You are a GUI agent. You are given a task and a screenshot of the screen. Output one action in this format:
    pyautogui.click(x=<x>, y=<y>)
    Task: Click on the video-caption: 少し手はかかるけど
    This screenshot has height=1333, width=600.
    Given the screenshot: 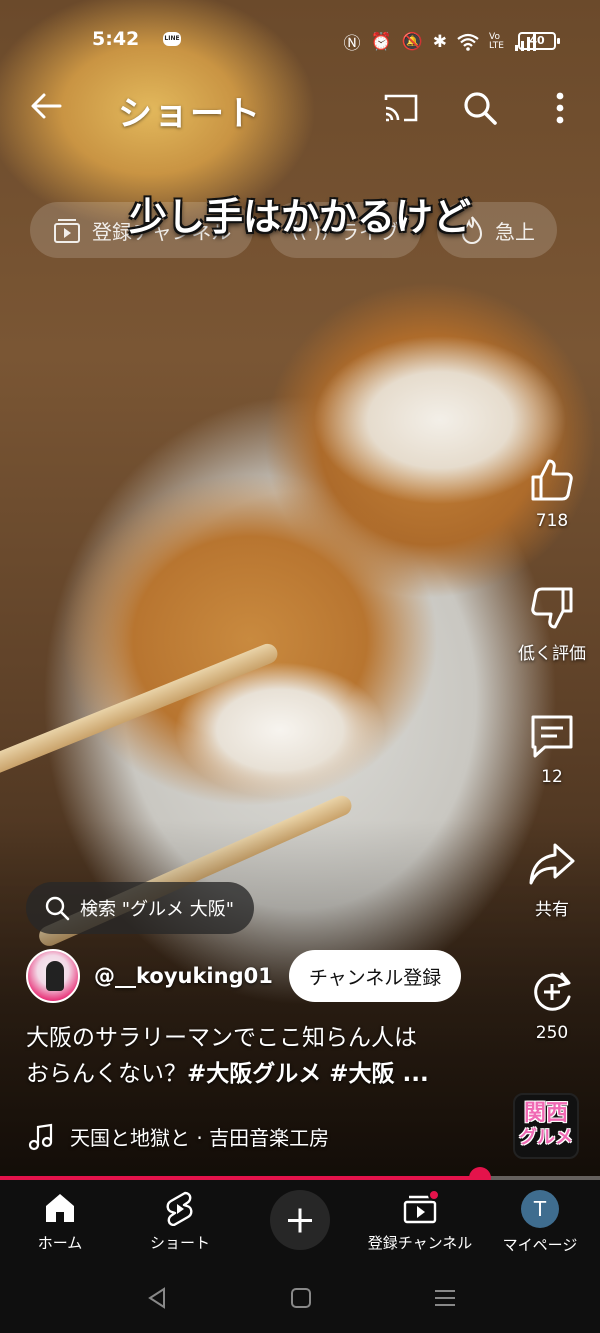 What is the action you would take?
    pyautogui.click(x=299, y=217)
    